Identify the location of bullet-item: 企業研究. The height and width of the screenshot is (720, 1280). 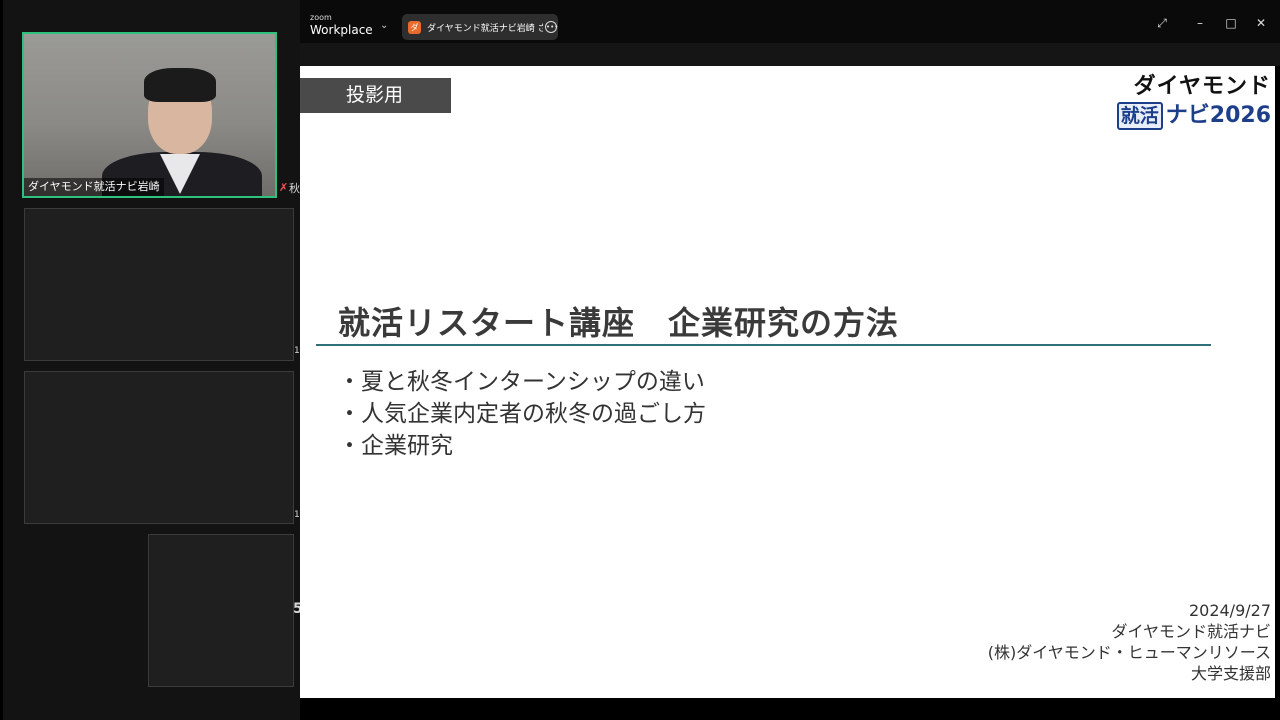
(522, 446).